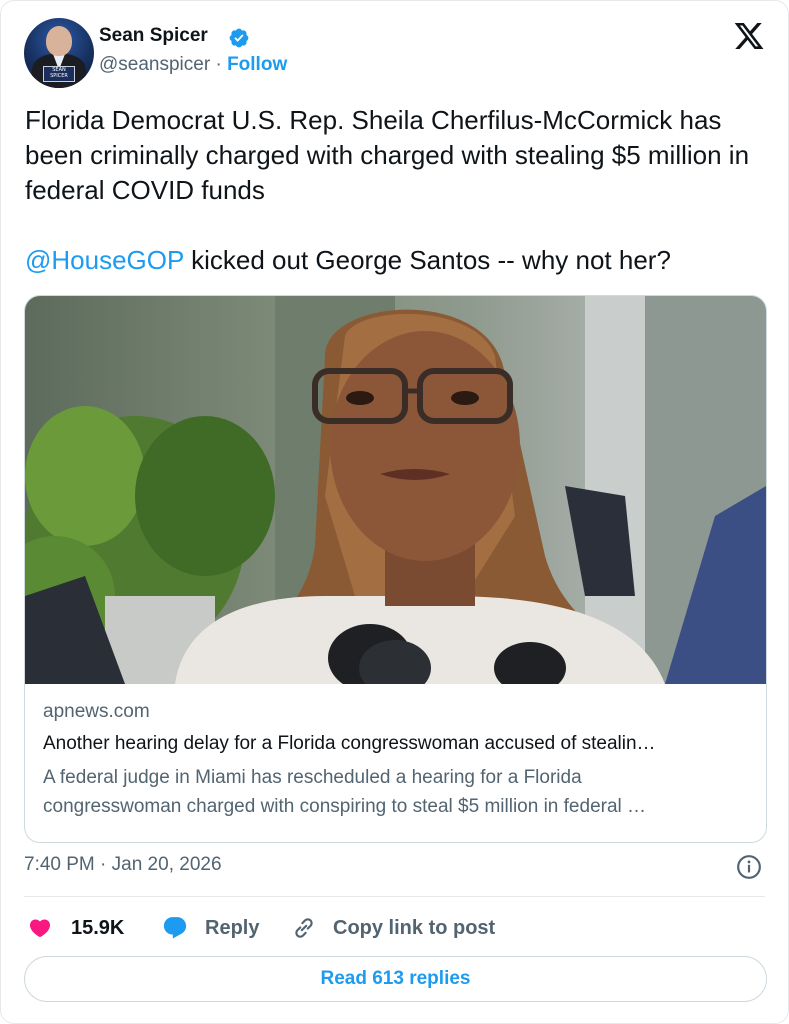 The image size is (789, 1024). What do you see at coordinates (394, 896) in the screenshot?
I see `divider` at bounding box center [394, 896].